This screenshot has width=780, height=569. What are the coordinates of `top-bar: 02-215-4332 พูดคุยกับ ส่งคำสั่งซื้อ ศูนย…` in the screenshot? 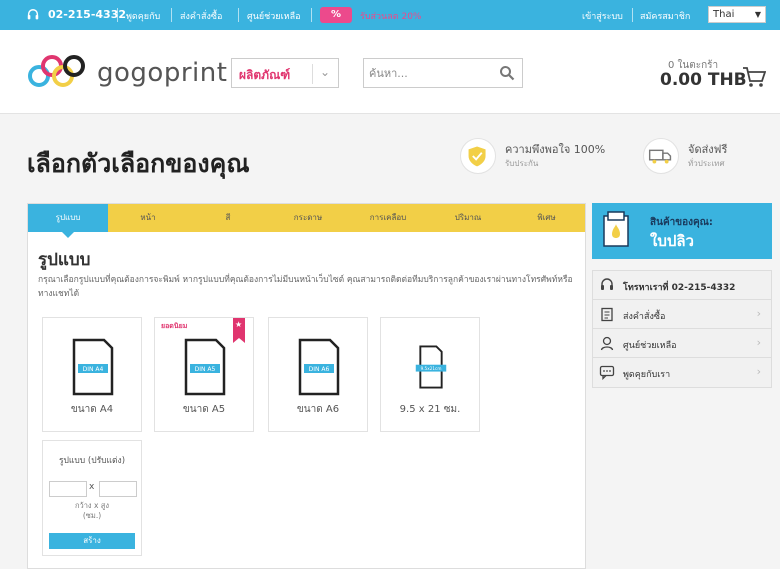 It's located at (390, 15).